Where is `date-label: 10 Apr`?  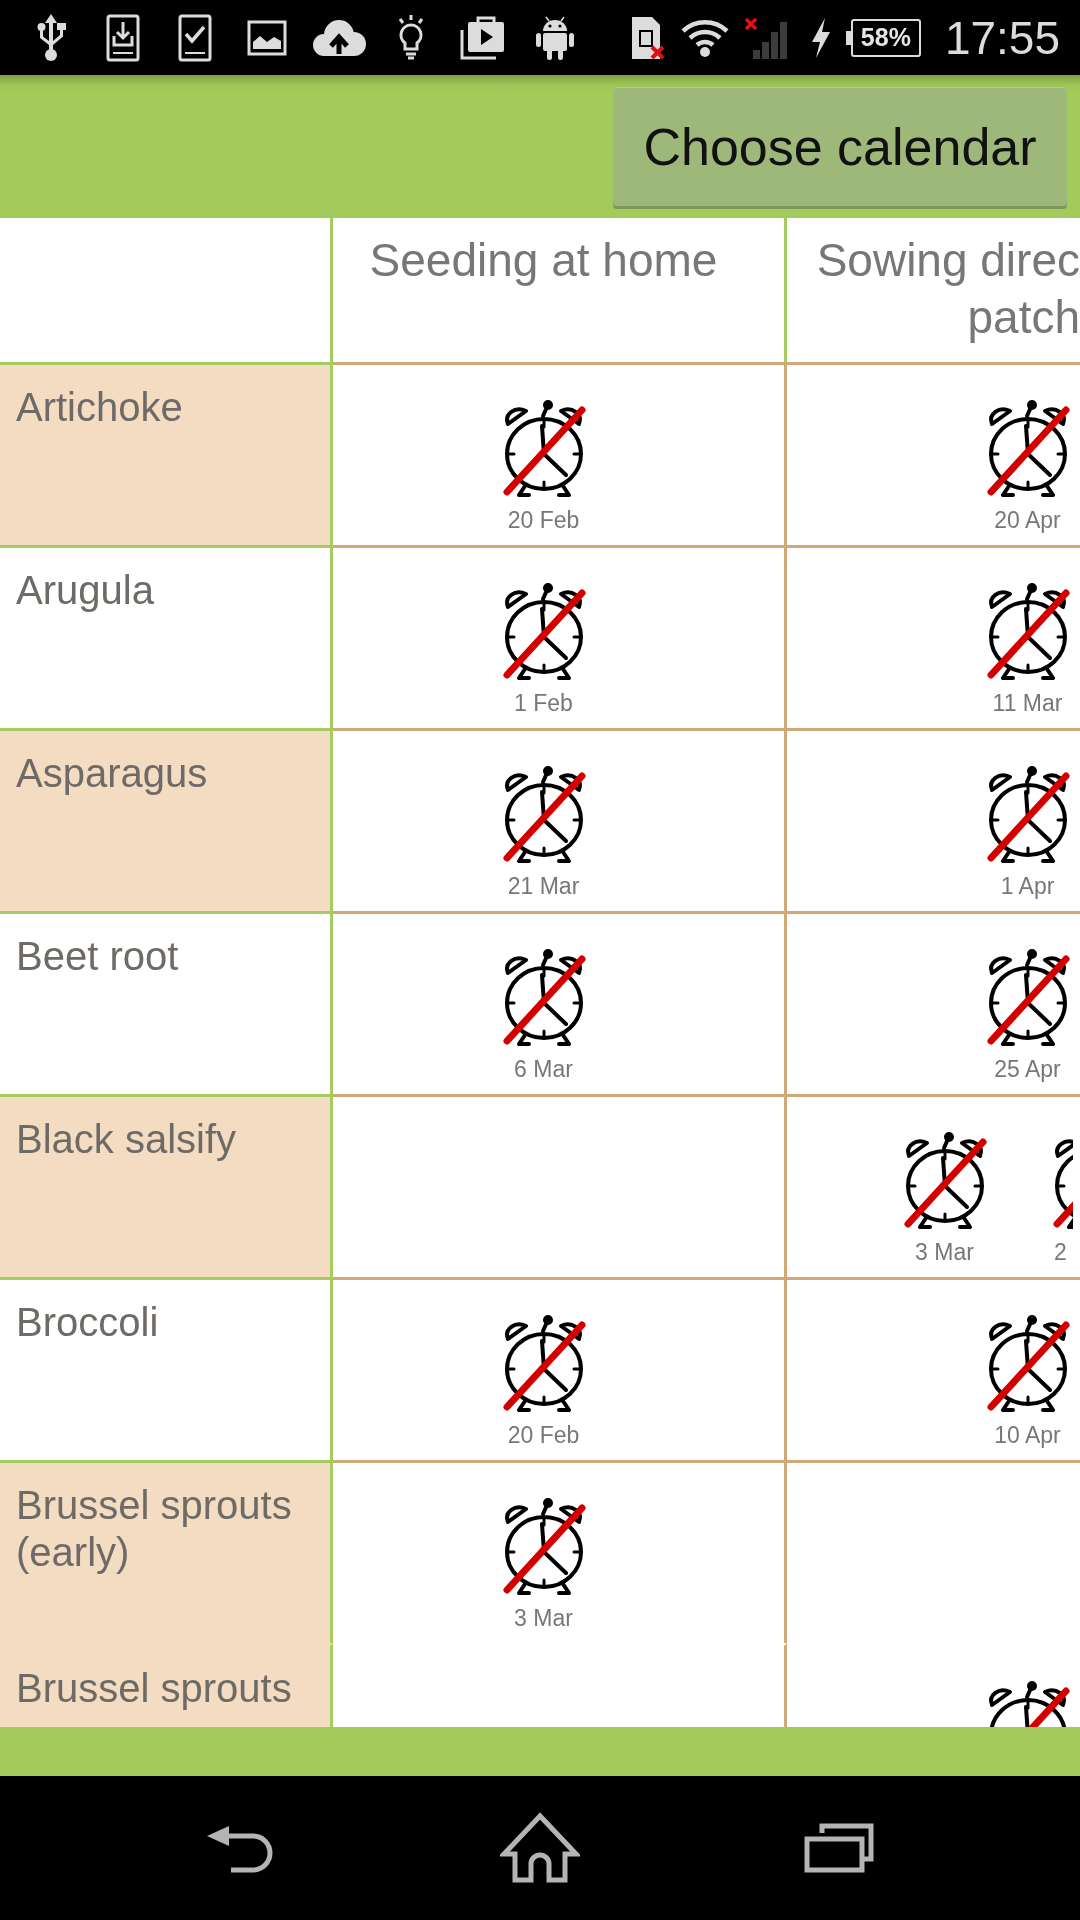
date-label: 10 Apr is located at coordinates (1027, 1435).